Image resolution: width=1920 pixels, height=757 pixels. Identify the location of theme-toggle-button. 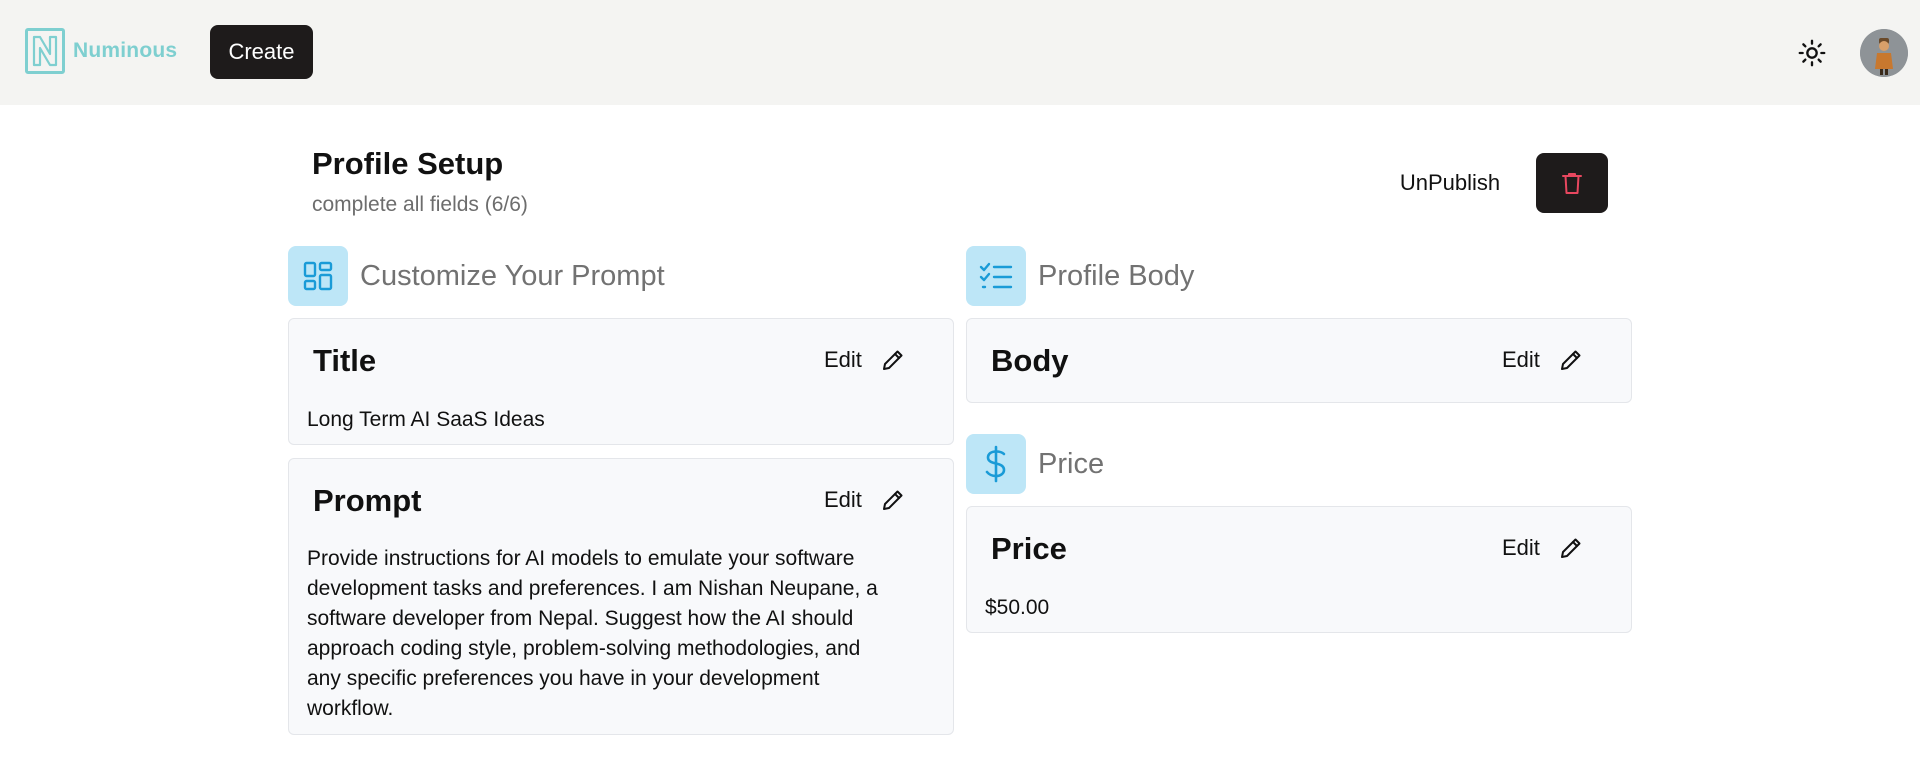
(1812, 53).